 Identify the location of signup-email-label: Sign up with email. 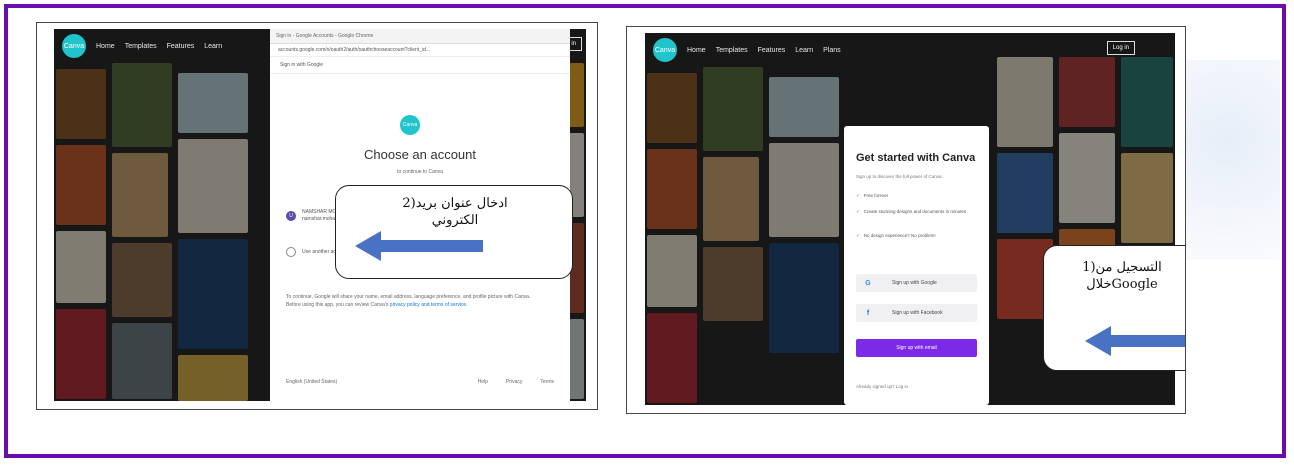
(916, 348).